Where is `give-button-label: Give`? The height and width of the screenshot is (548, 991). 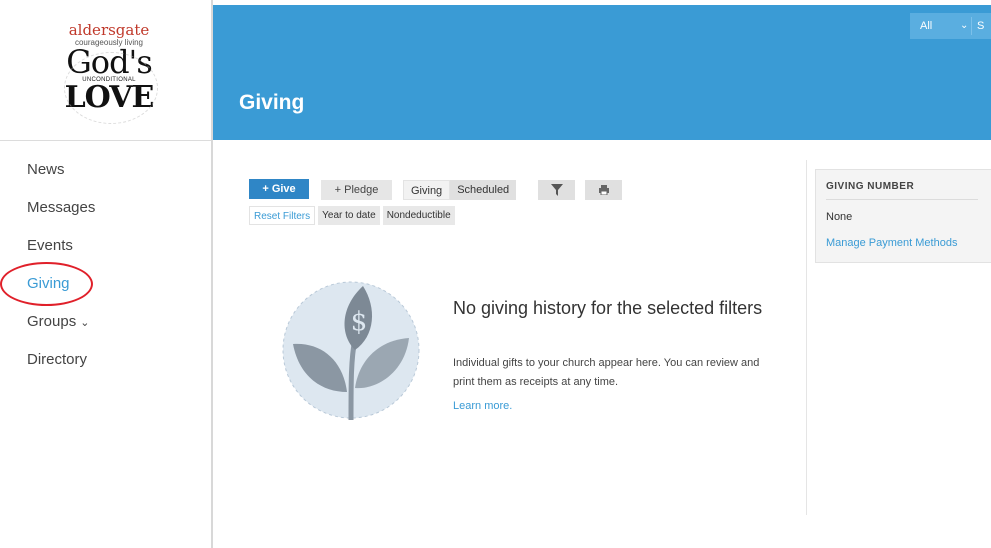 give-button-label: Give is located at coordinates (283, 189).